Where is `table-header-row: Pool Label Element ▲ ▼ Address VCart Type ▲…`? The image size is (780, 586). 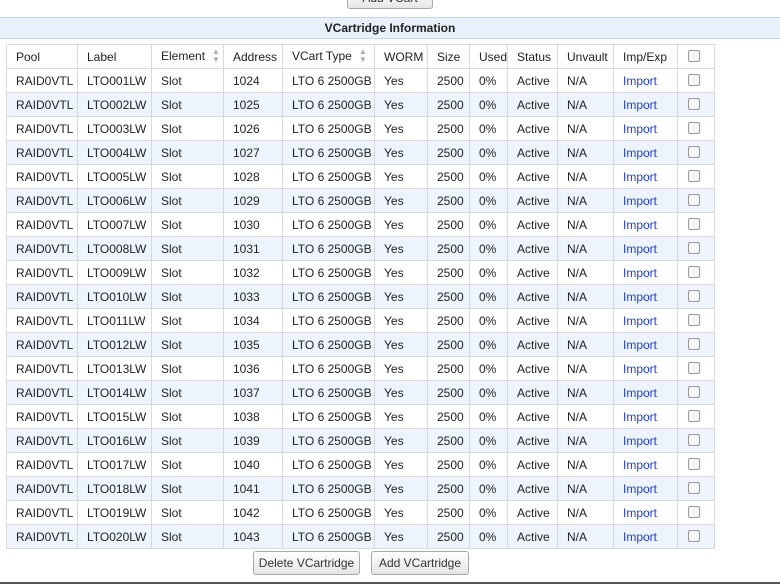 table-header-row: Pool Label Element ▲ ▼ Address VCart Type ▲… is located at coordinates (360, 56).